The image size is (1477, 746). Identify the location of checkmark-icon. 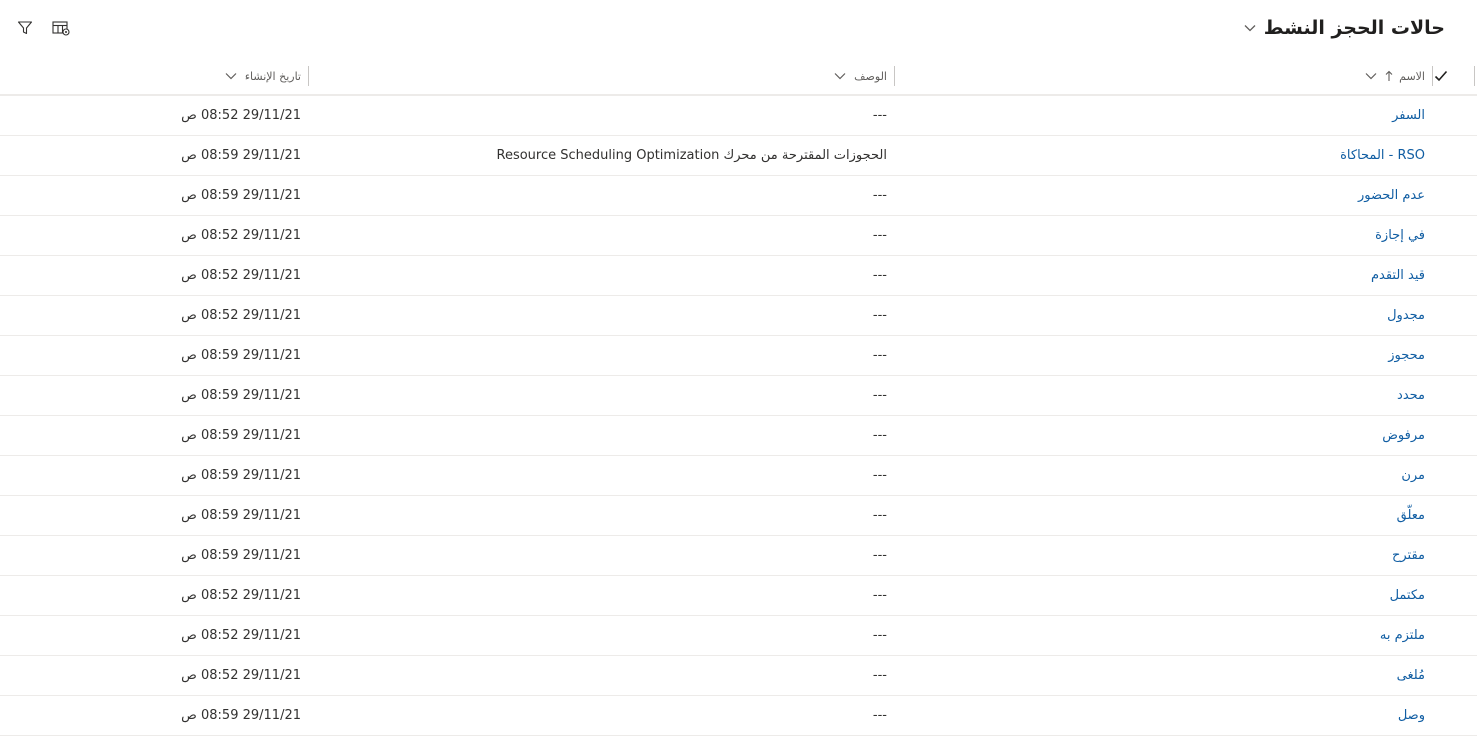
(1441, 76).